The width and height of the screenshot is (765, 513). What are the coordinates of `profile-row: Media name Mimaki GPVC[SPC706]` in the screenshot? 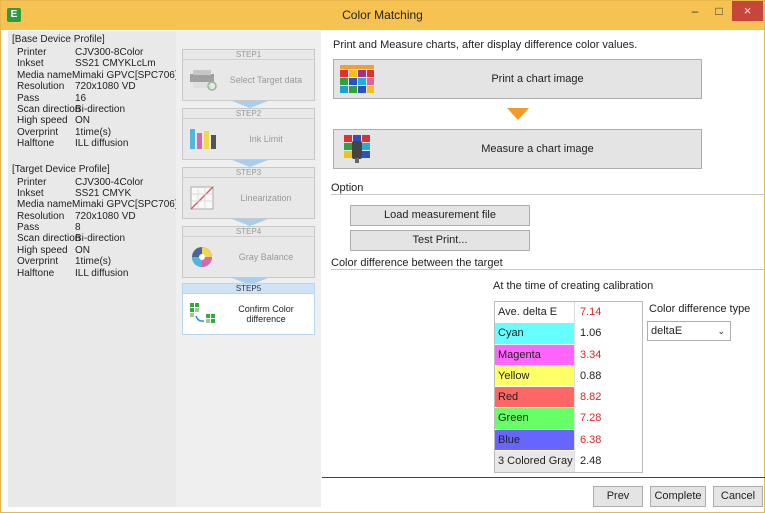 It's located at (95, 205).